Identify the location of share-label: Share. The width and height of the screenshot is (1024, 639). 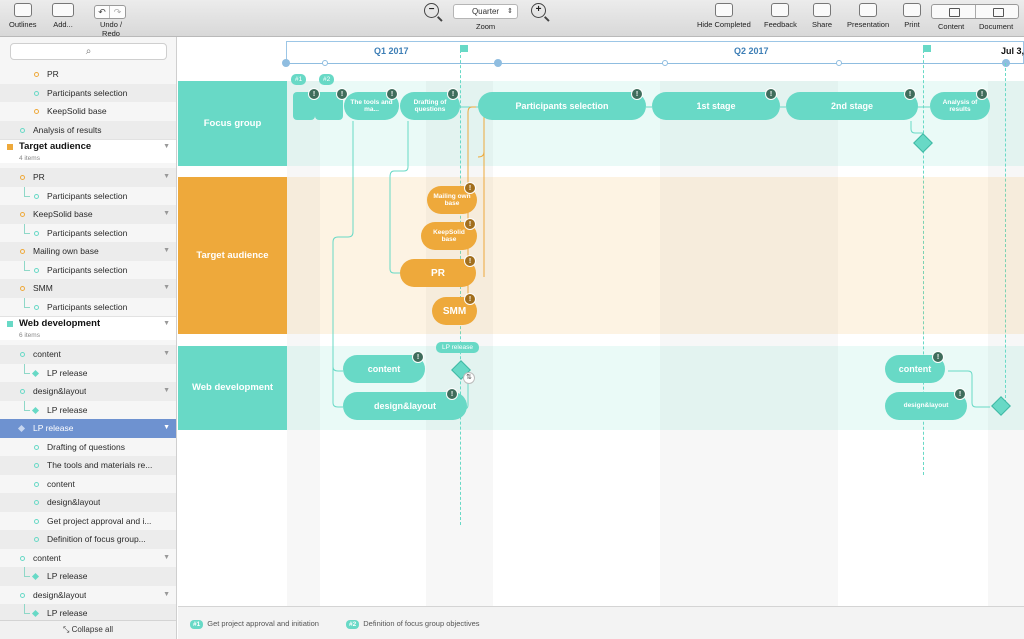
(822, 24).